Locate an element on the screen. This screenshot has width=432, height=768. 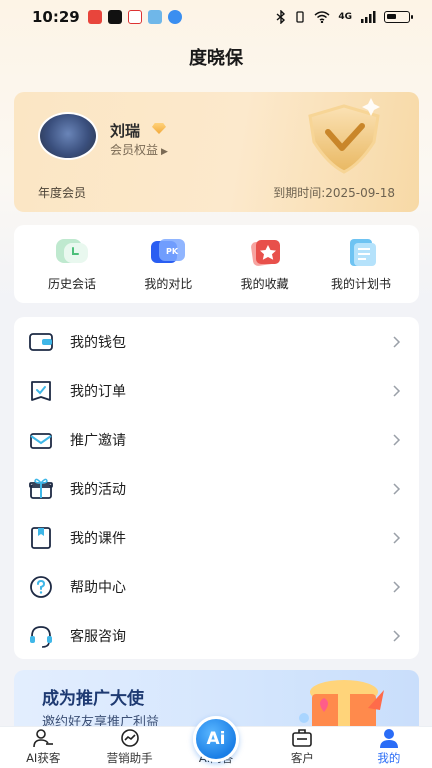
activity-icon is located at coordinates (41, 488).